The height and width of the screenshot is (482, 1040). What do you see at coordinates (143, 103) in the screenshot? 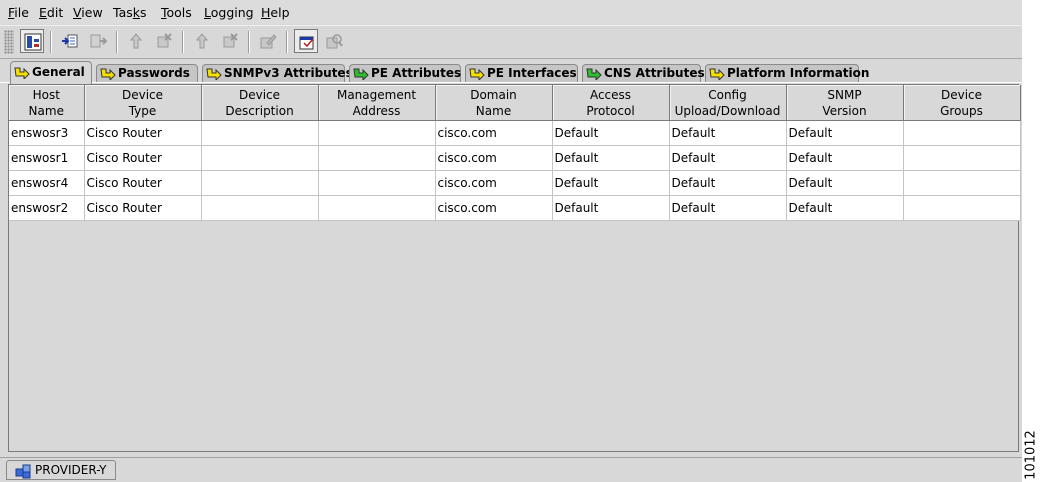
I see `column-header: Device Type` at bounding box center [143, 103].